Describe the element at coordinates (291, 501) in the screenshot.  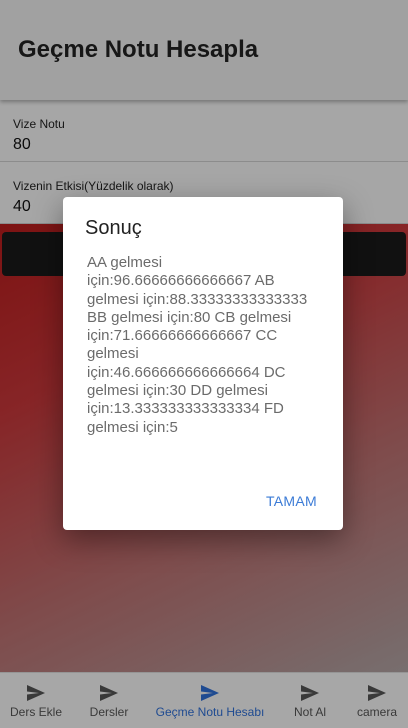
I see `ok-button: TAMAM` at that location.